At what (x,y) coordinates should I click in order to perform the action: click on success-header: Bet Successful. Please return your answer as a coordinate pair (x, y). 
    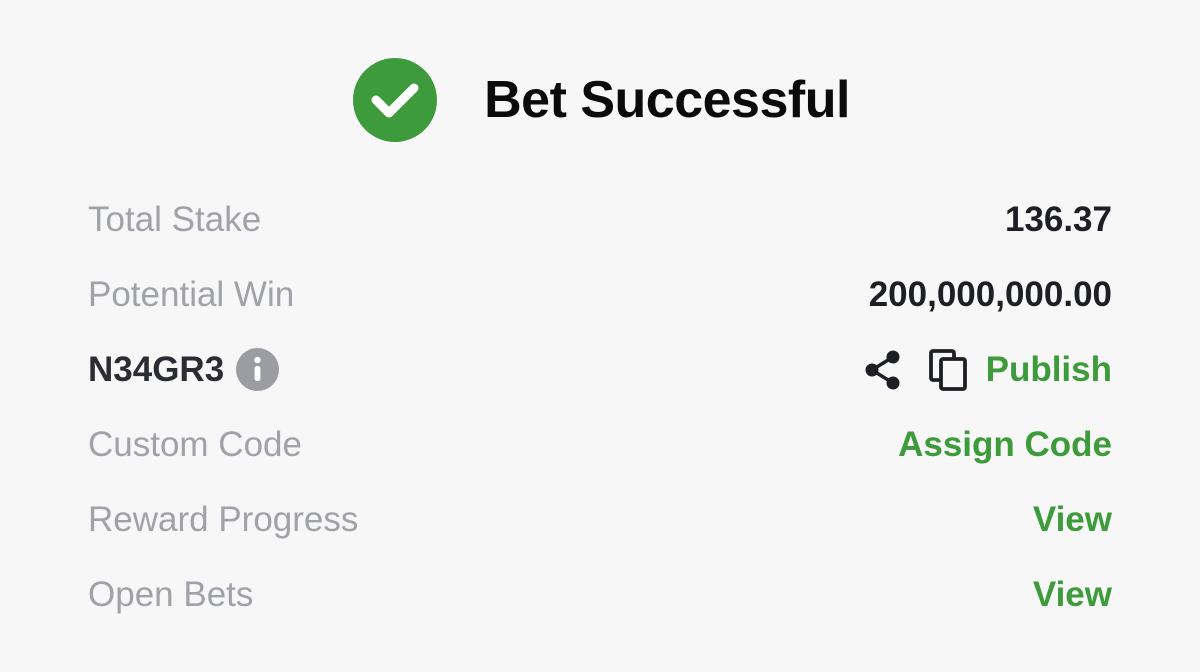
    Looking at the image, I should click on (600, 100).